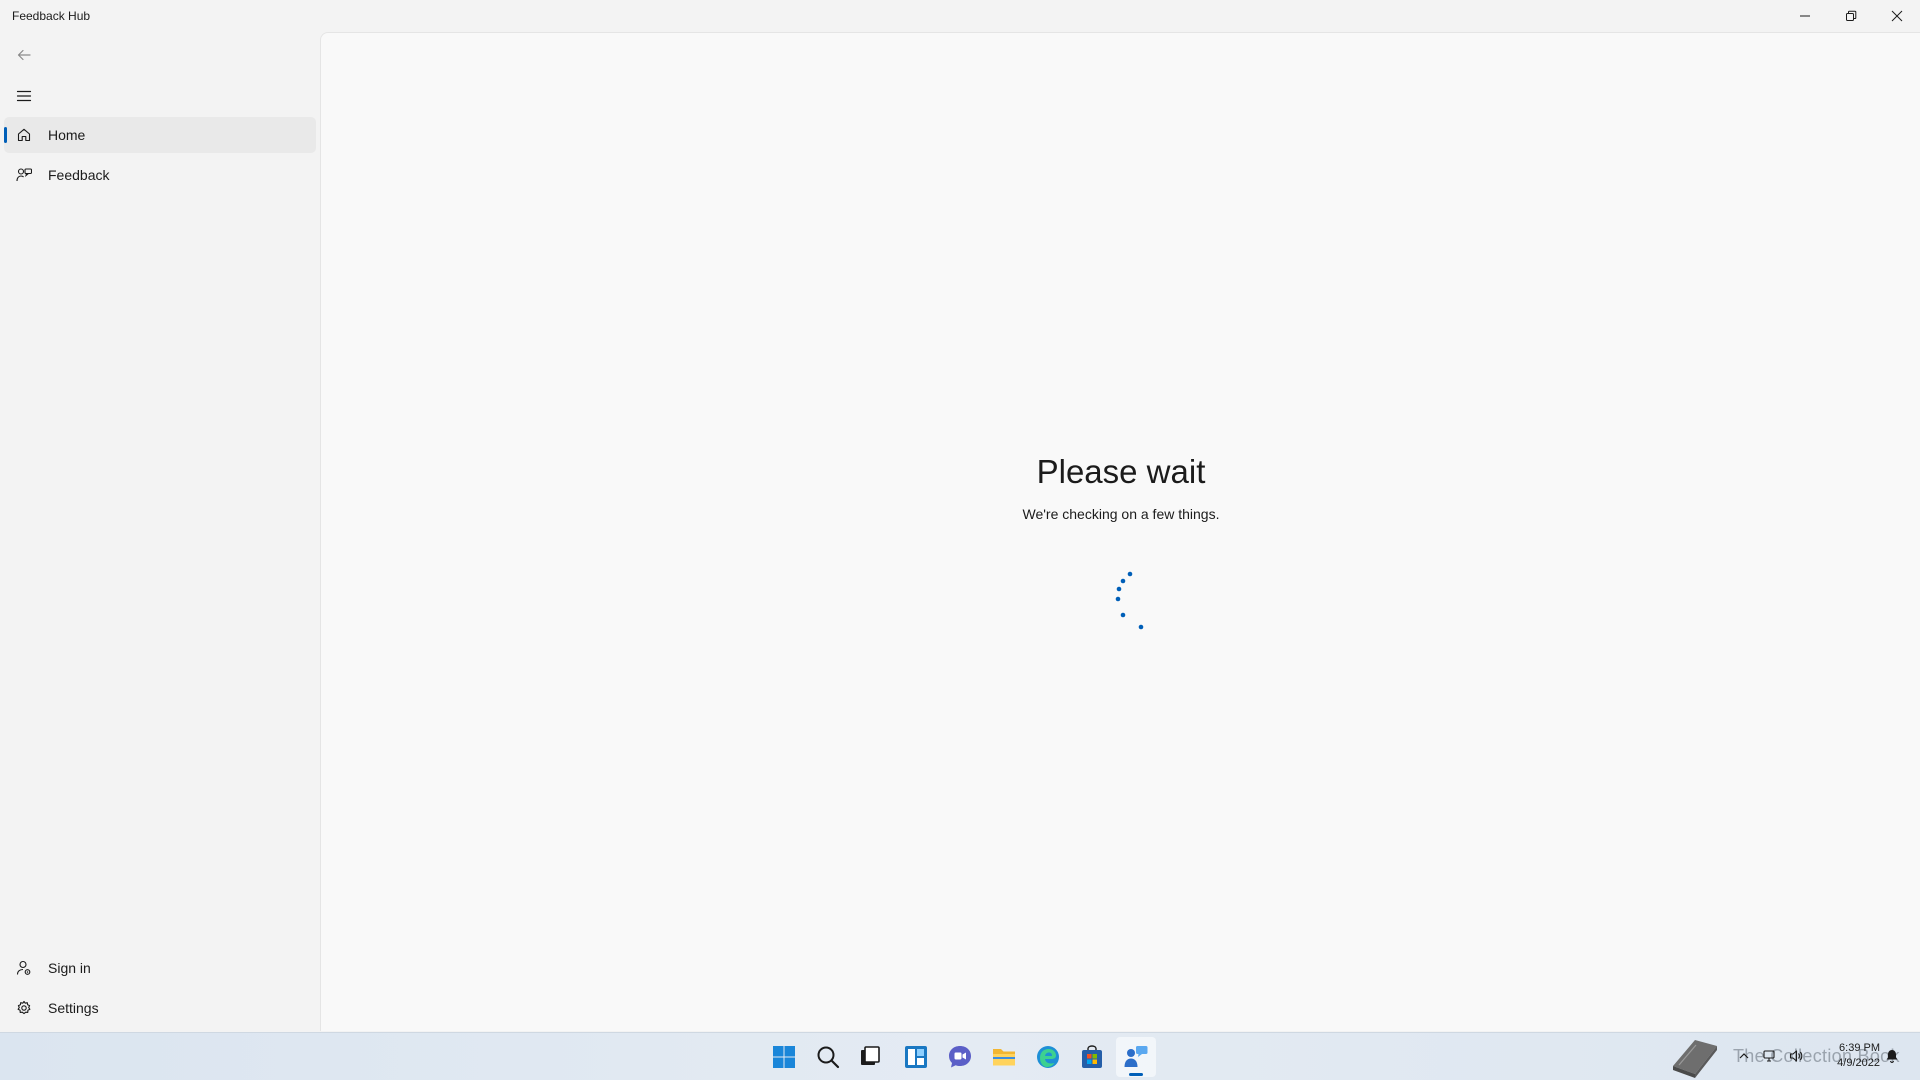 The height and width of the screenshot is (1080, 1920). I want to click on back-button, so click(24, 55).